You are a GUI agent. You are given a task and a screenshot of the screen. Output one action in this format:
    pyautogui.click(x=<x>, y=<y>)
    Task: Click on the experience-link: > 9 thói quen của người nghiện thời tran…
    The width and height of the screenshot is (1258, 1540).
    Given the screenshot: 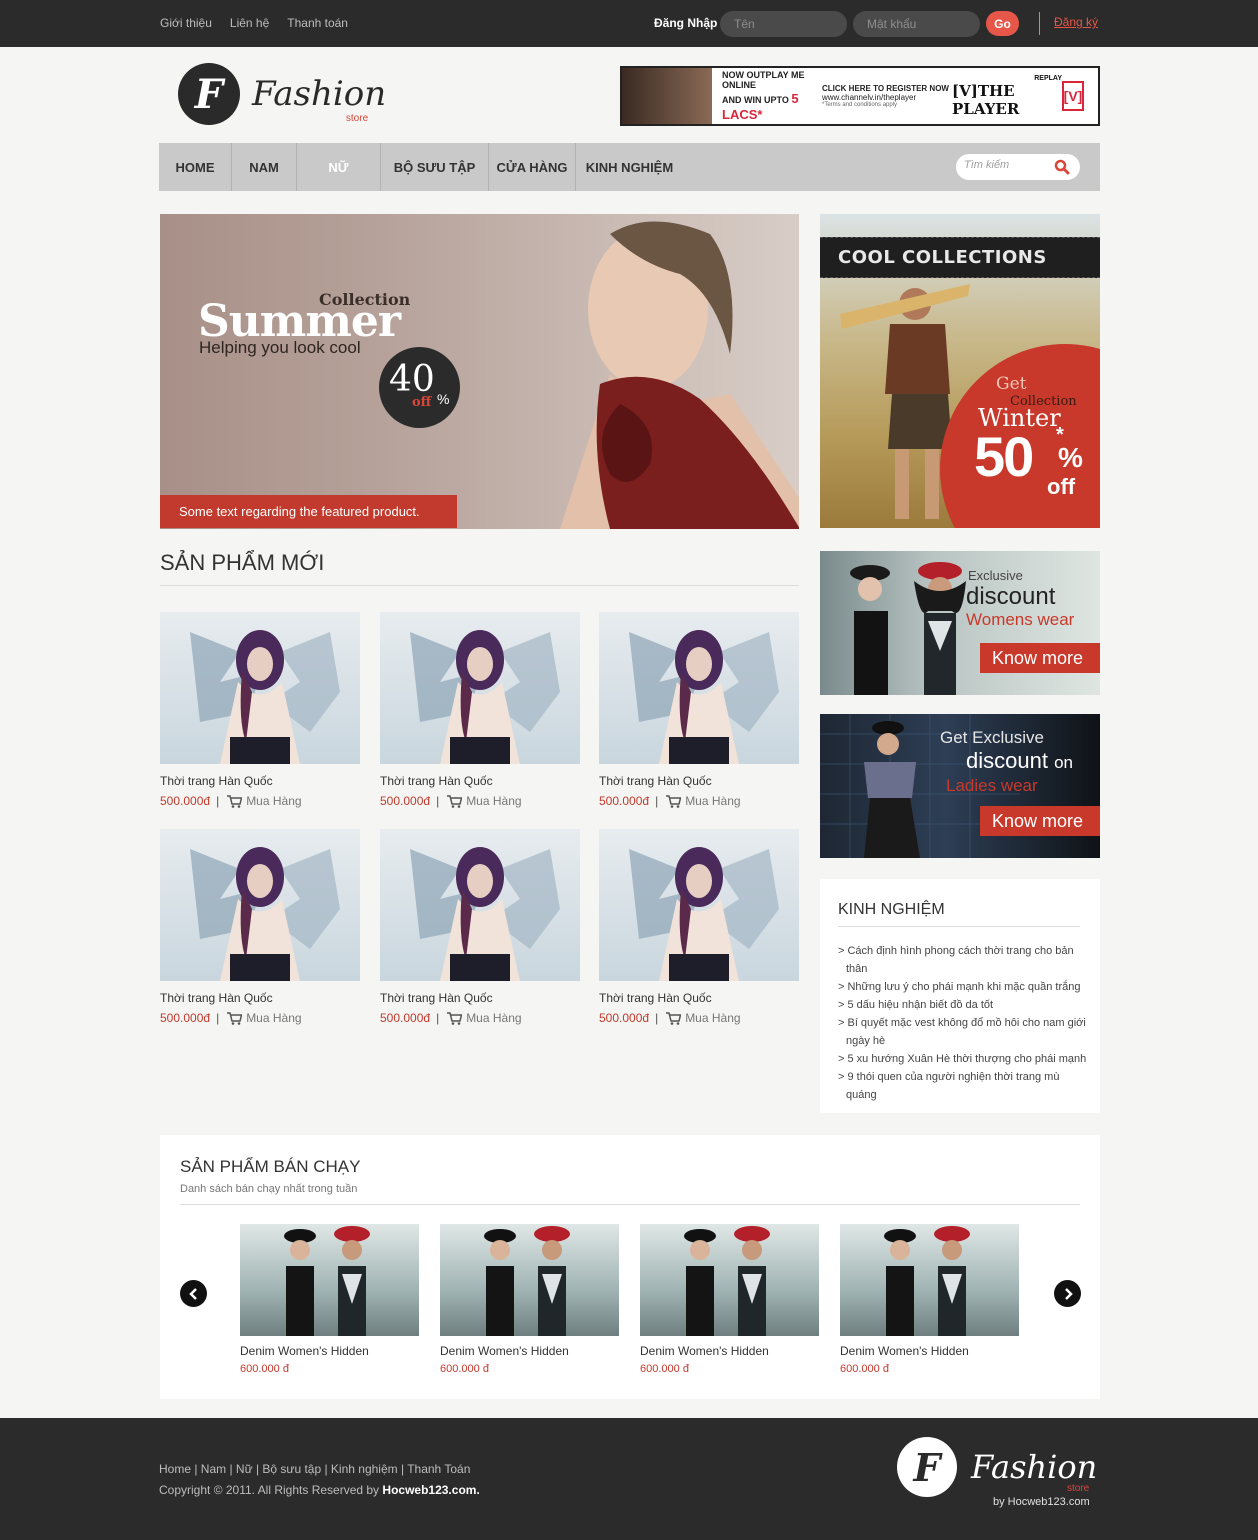 What is the action you would take?
    pyautogui.click(x=963, y=1086)
    